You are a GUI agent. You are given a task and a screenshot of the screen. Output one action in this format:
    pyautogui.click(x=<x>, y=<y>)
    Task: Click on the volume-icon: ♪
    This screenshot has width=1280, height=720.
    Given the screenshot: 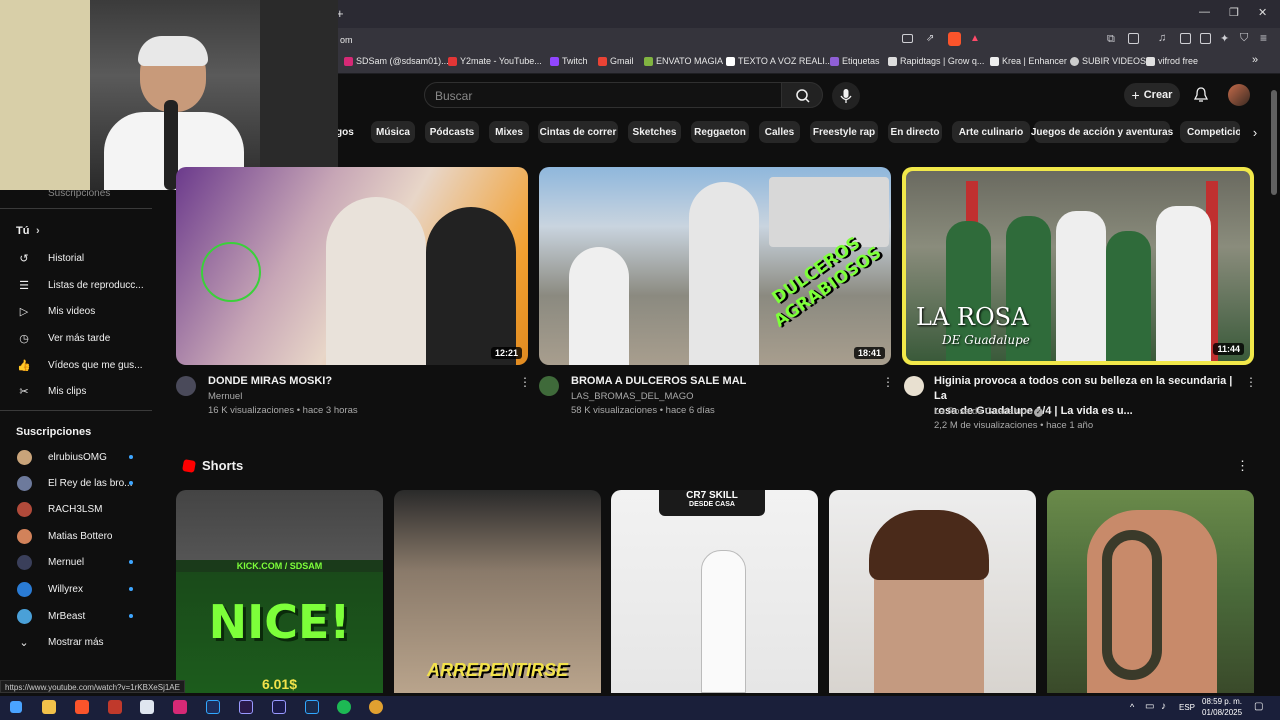 What is the action you would take?
    pyautogui.click(x=1163, y=706)
    